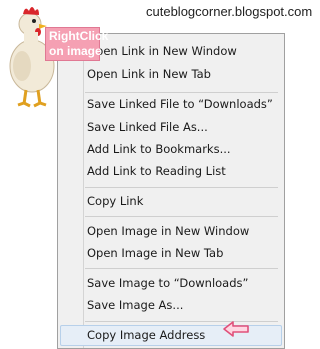 The width and height of the screenshot is (320, 349). What do you see at coordinates (146, 335) in the screenshot?
I see `menu-item-copy-image-address: Copy Image Address` at bounding box center [146, 335].